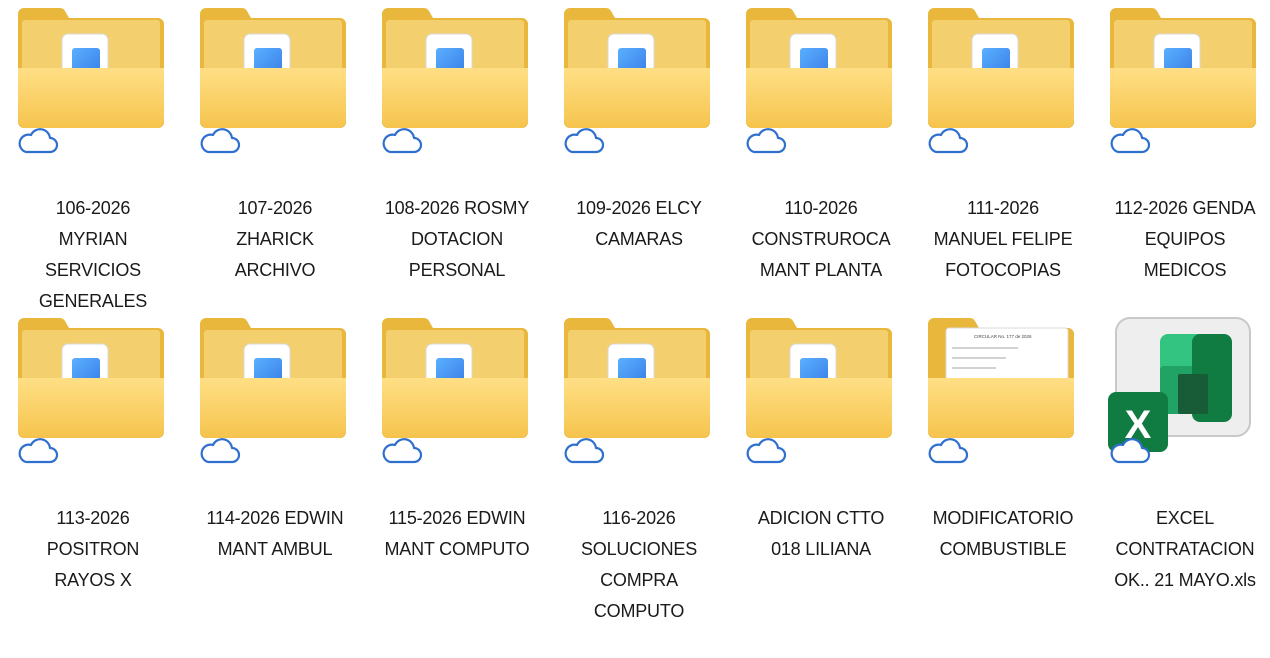  What do you see at coordinates (639, 565) in the screenshot?
I see `item-label: 116-2026 SOLUCIONES COMPRA COMPUTO` at bounding box center [639, 565].